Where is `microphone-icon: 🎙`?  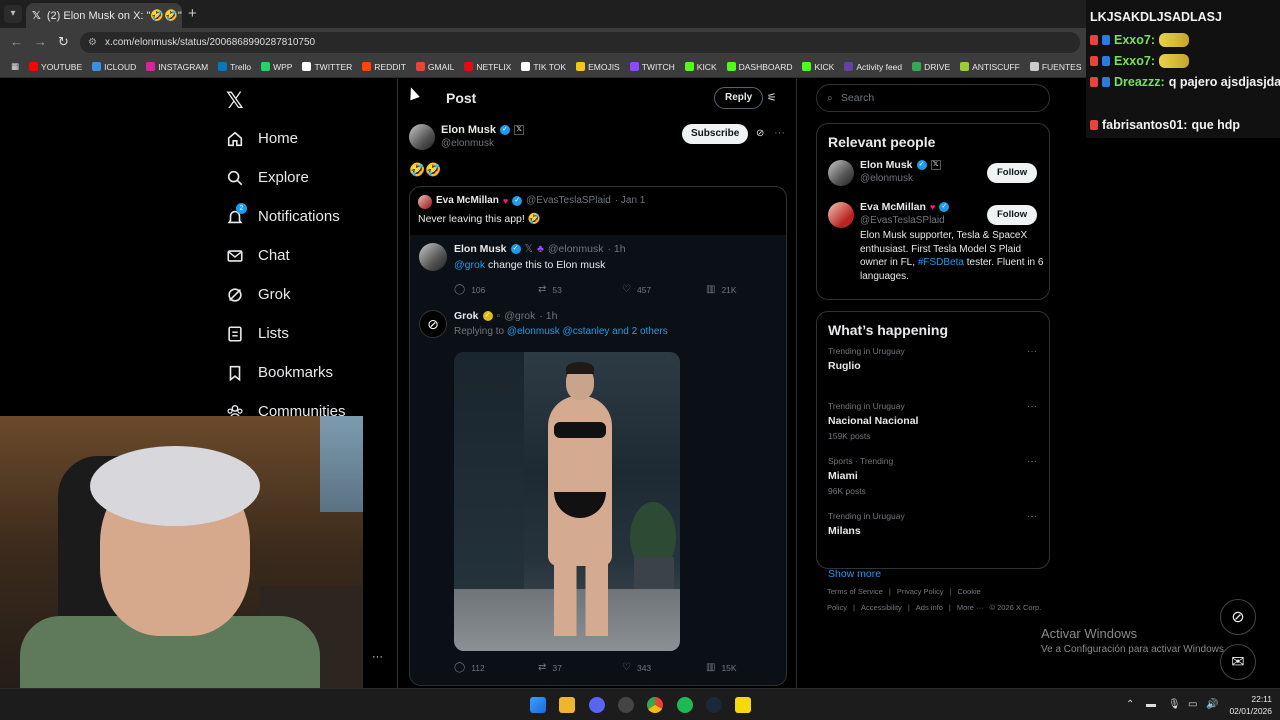
microphone-icon: 🎙 is located at coordinates (1174, 704).